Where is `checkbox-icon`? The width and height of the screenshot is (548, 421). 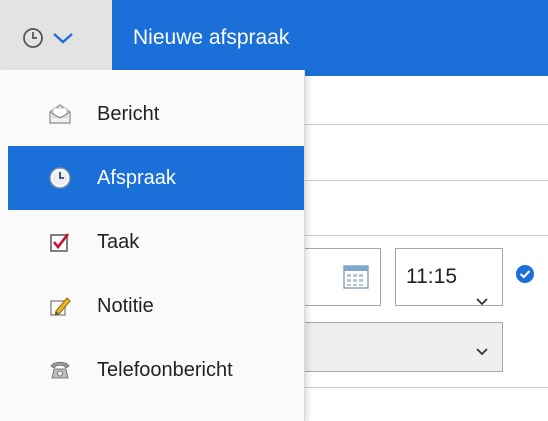
checkbox-icon is located at coordinates (60, 242).